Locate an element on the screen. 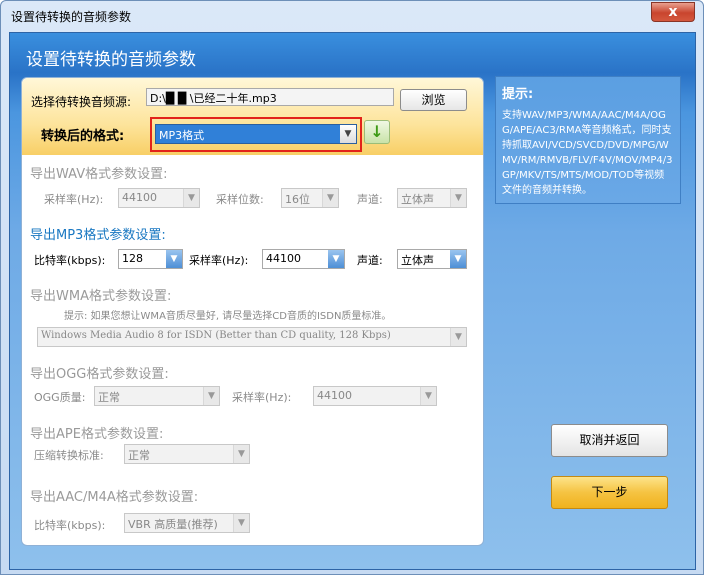 Image resolution: width=704 pixels, height=575 pixels. wav-channel-select: 立体声 ▼ is located at coordinates (432, 198).